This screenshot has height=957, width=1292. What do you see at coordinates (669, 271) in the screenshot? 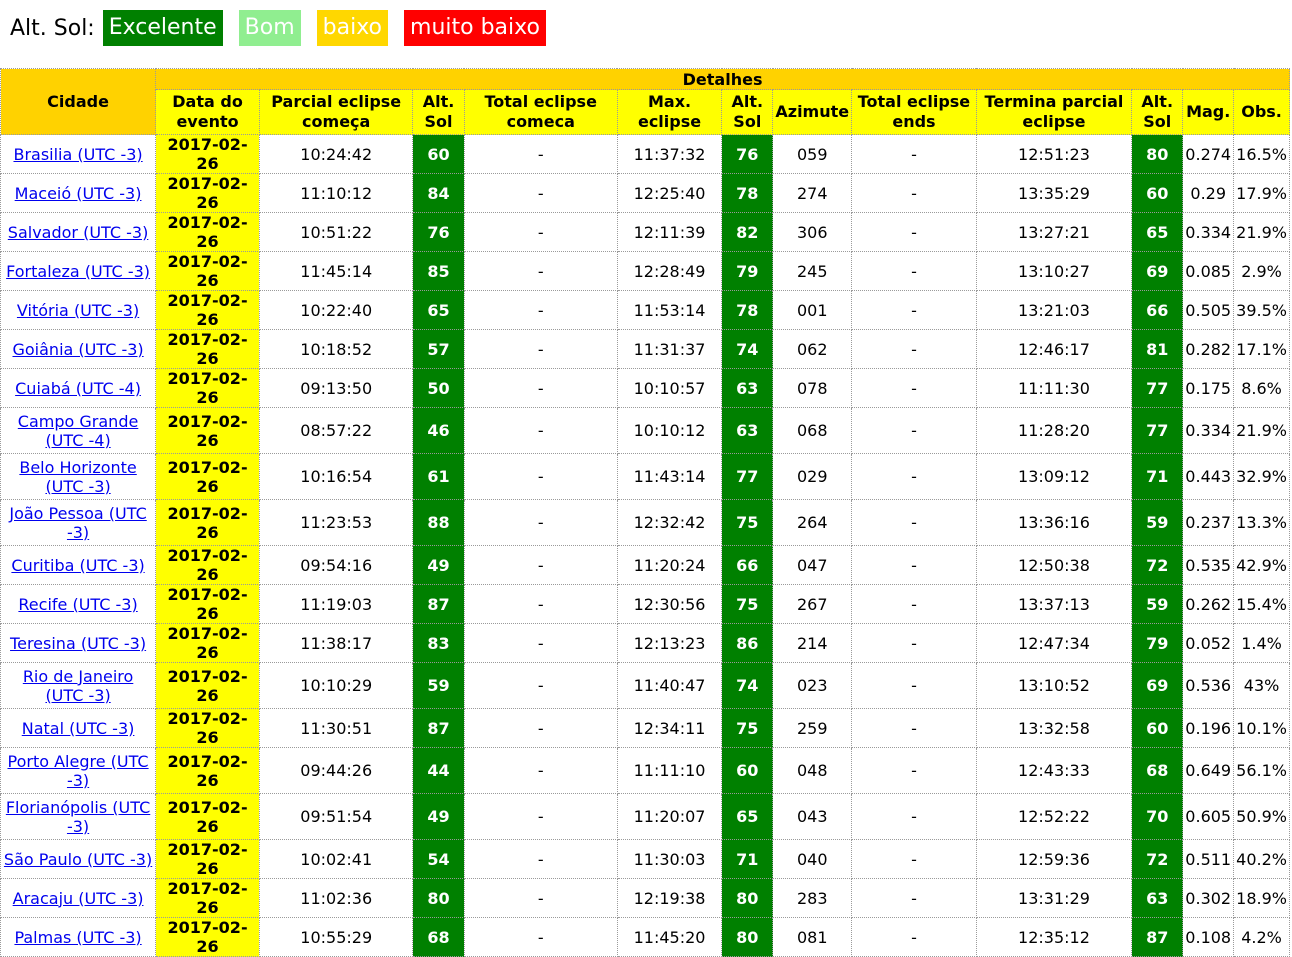
I see `cell-max-time: 12:28:49` at bounding box center [669, 271].